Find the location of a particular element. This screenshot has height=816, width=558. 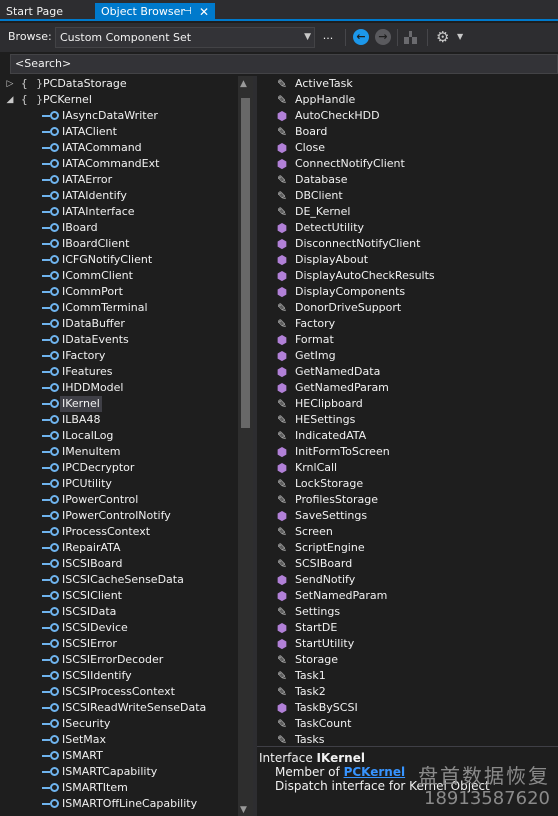

back-button: ← is located at coordinates (361, 37).